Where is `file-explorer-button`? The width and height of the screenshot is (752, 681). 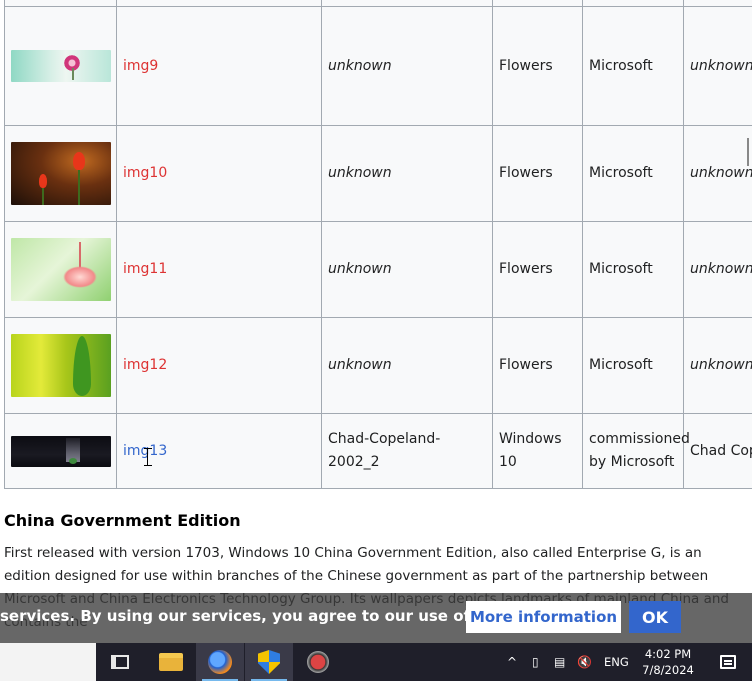 file-explorer-button is located at coordinates (171, 662).